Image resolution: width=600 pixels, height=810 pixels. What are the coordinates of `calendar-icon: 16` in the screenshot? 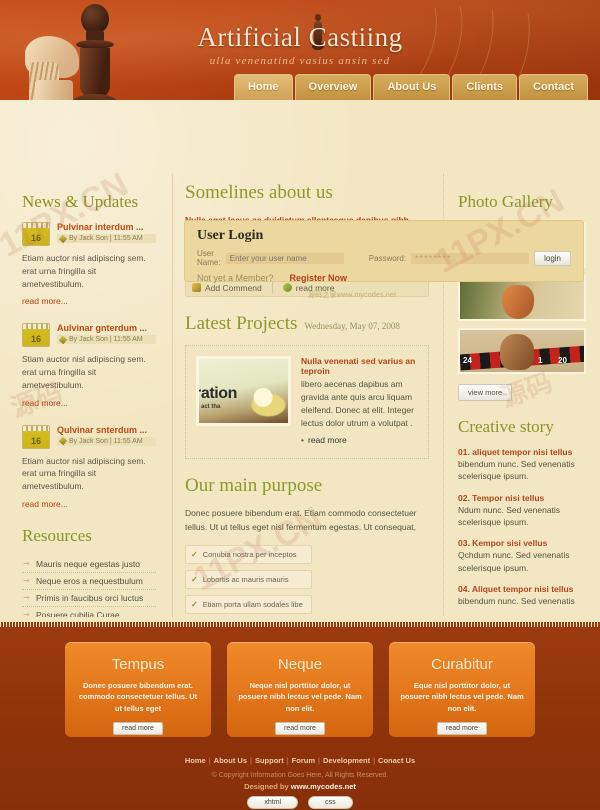 It's located at (36, 234).